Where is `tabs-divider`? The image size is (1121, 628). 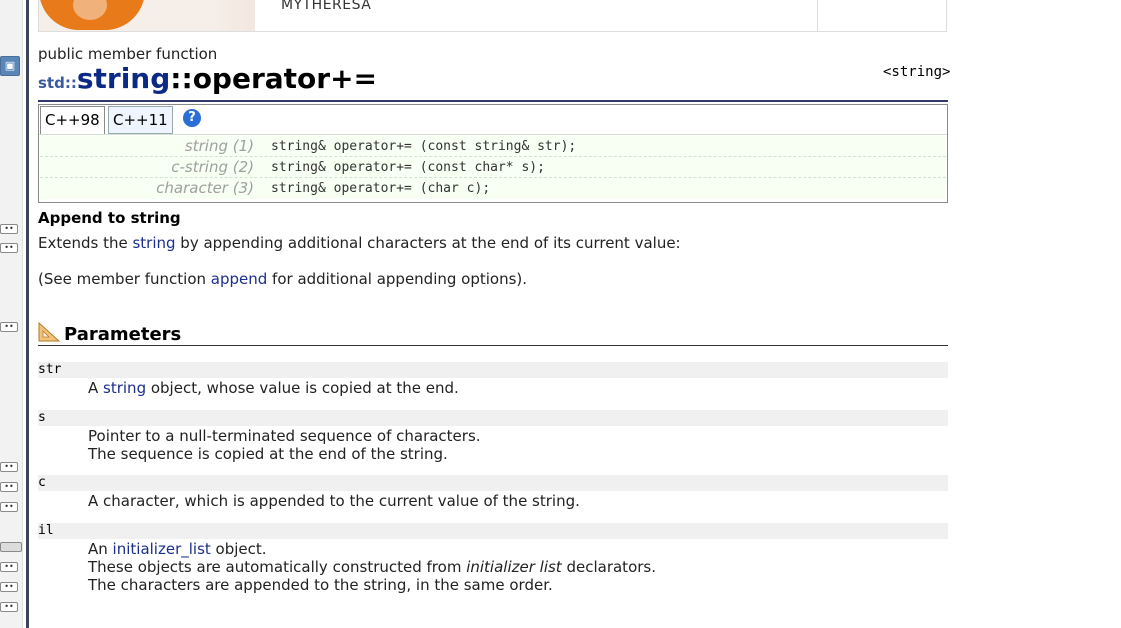
tabs-divider is located at coordinates (493, 134).